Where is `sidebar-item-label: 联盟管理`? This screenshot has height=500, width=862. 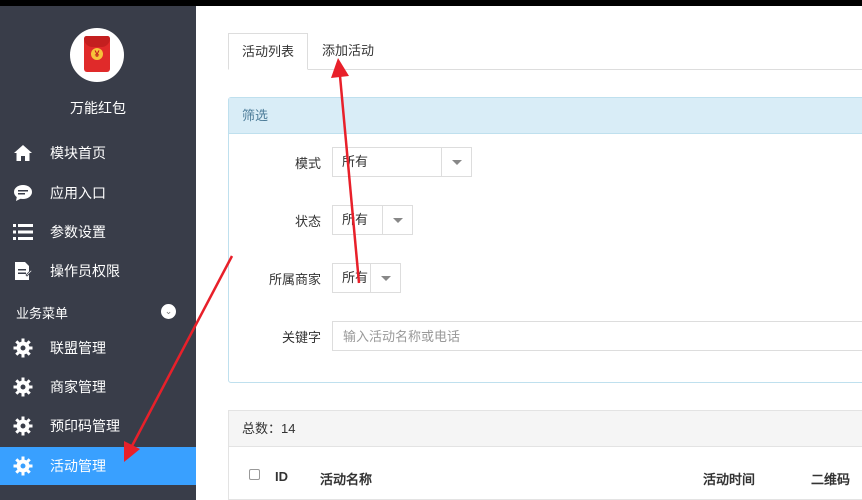 sidebar-item-label: 联盟管理 is located at coordinates (78, 348).